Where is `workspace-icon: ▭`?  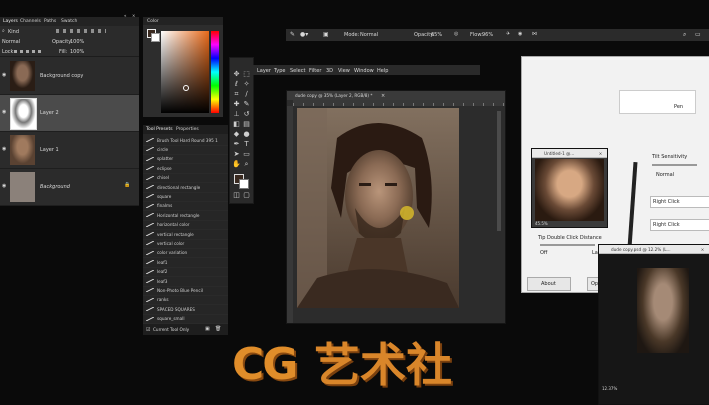 workspace-icon: ▭ is located at coordinates (698, 34).